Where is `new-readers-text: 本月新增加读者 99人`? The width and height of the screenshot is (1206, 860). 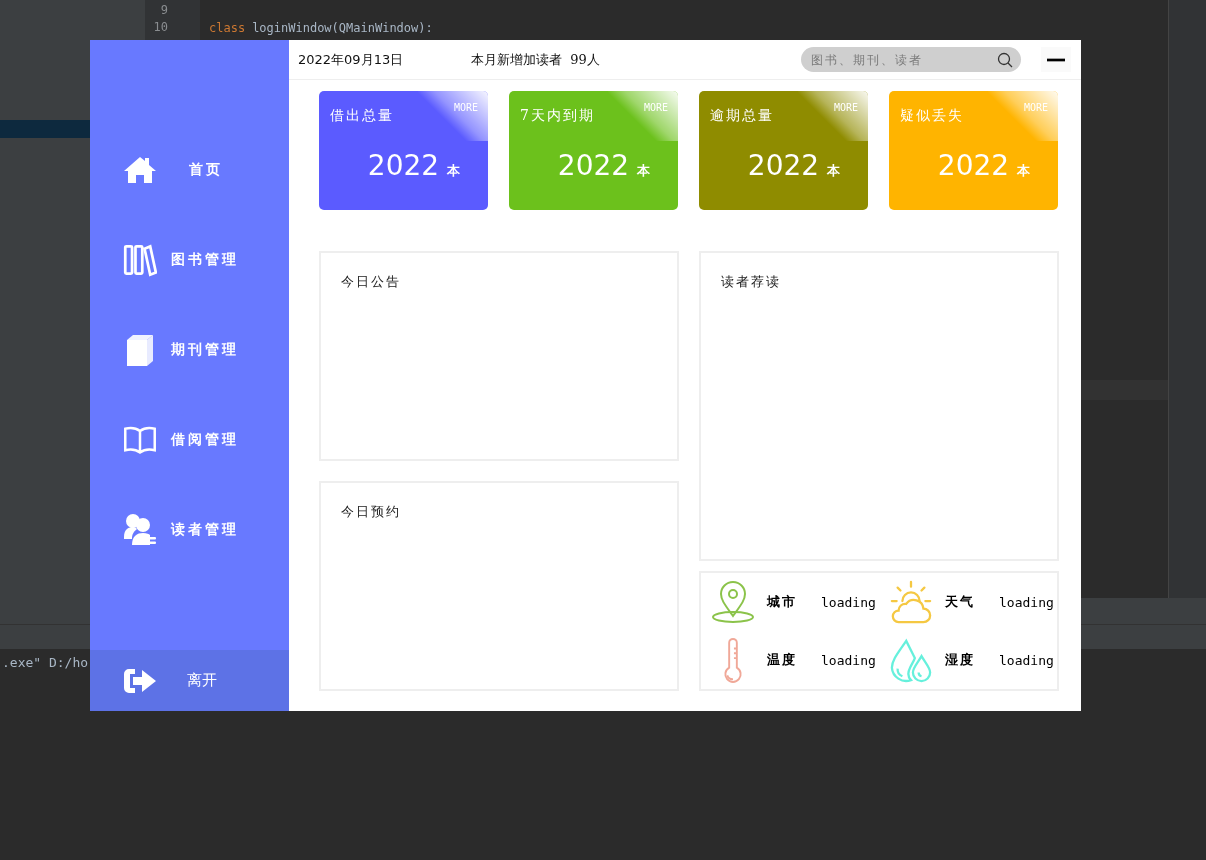
new-readers-text: 本月新增加读者 99人 is located at coordinates (535, 59).